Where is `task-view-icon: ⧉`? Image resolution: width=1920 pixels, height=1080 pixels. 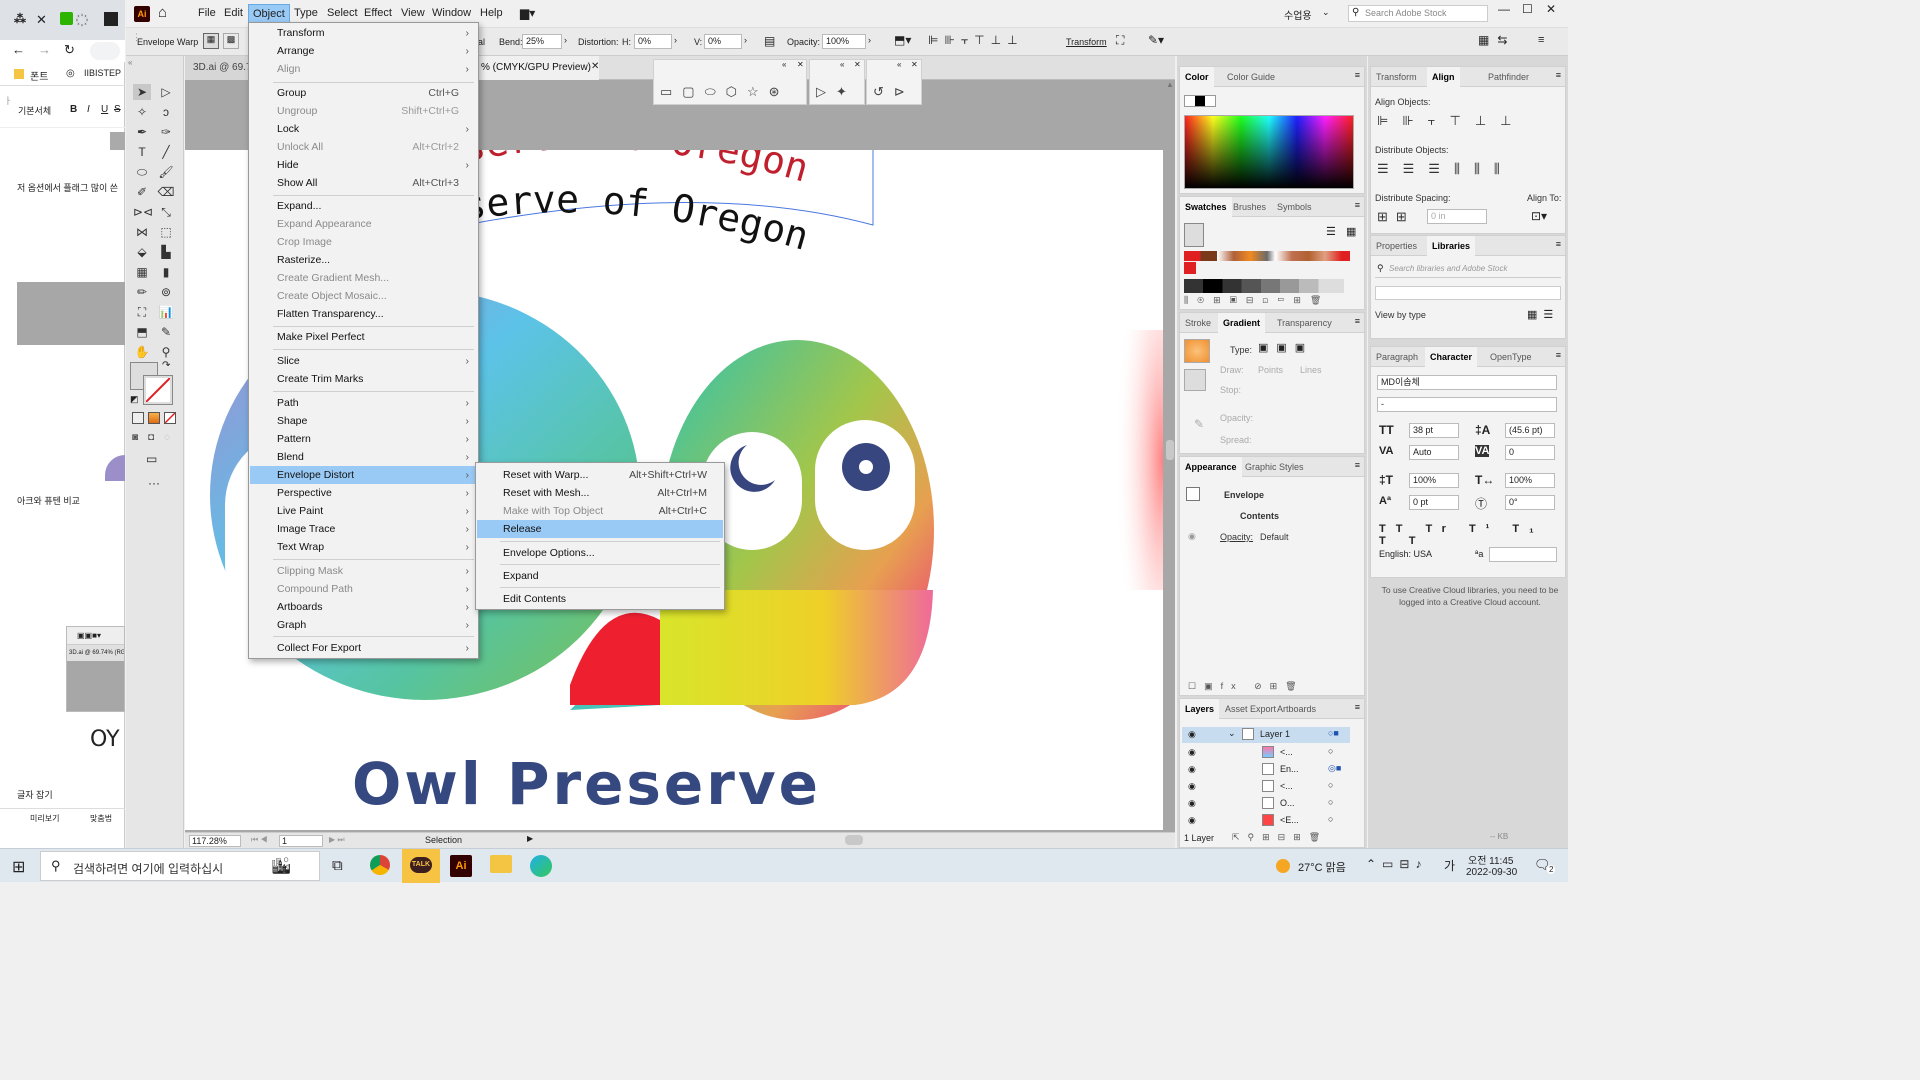
task-view-icon: ⧉ is located at coordinates (337, 865).